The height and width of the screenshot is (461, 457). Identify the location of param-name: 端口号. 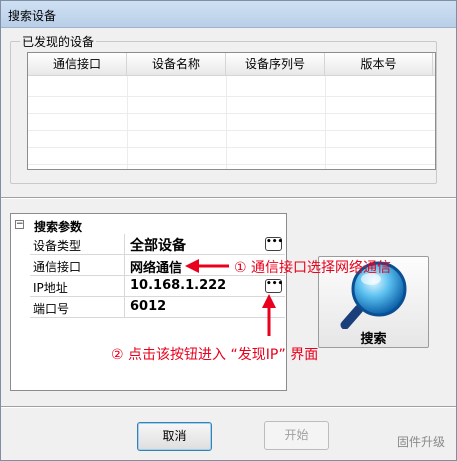
(51, 309).